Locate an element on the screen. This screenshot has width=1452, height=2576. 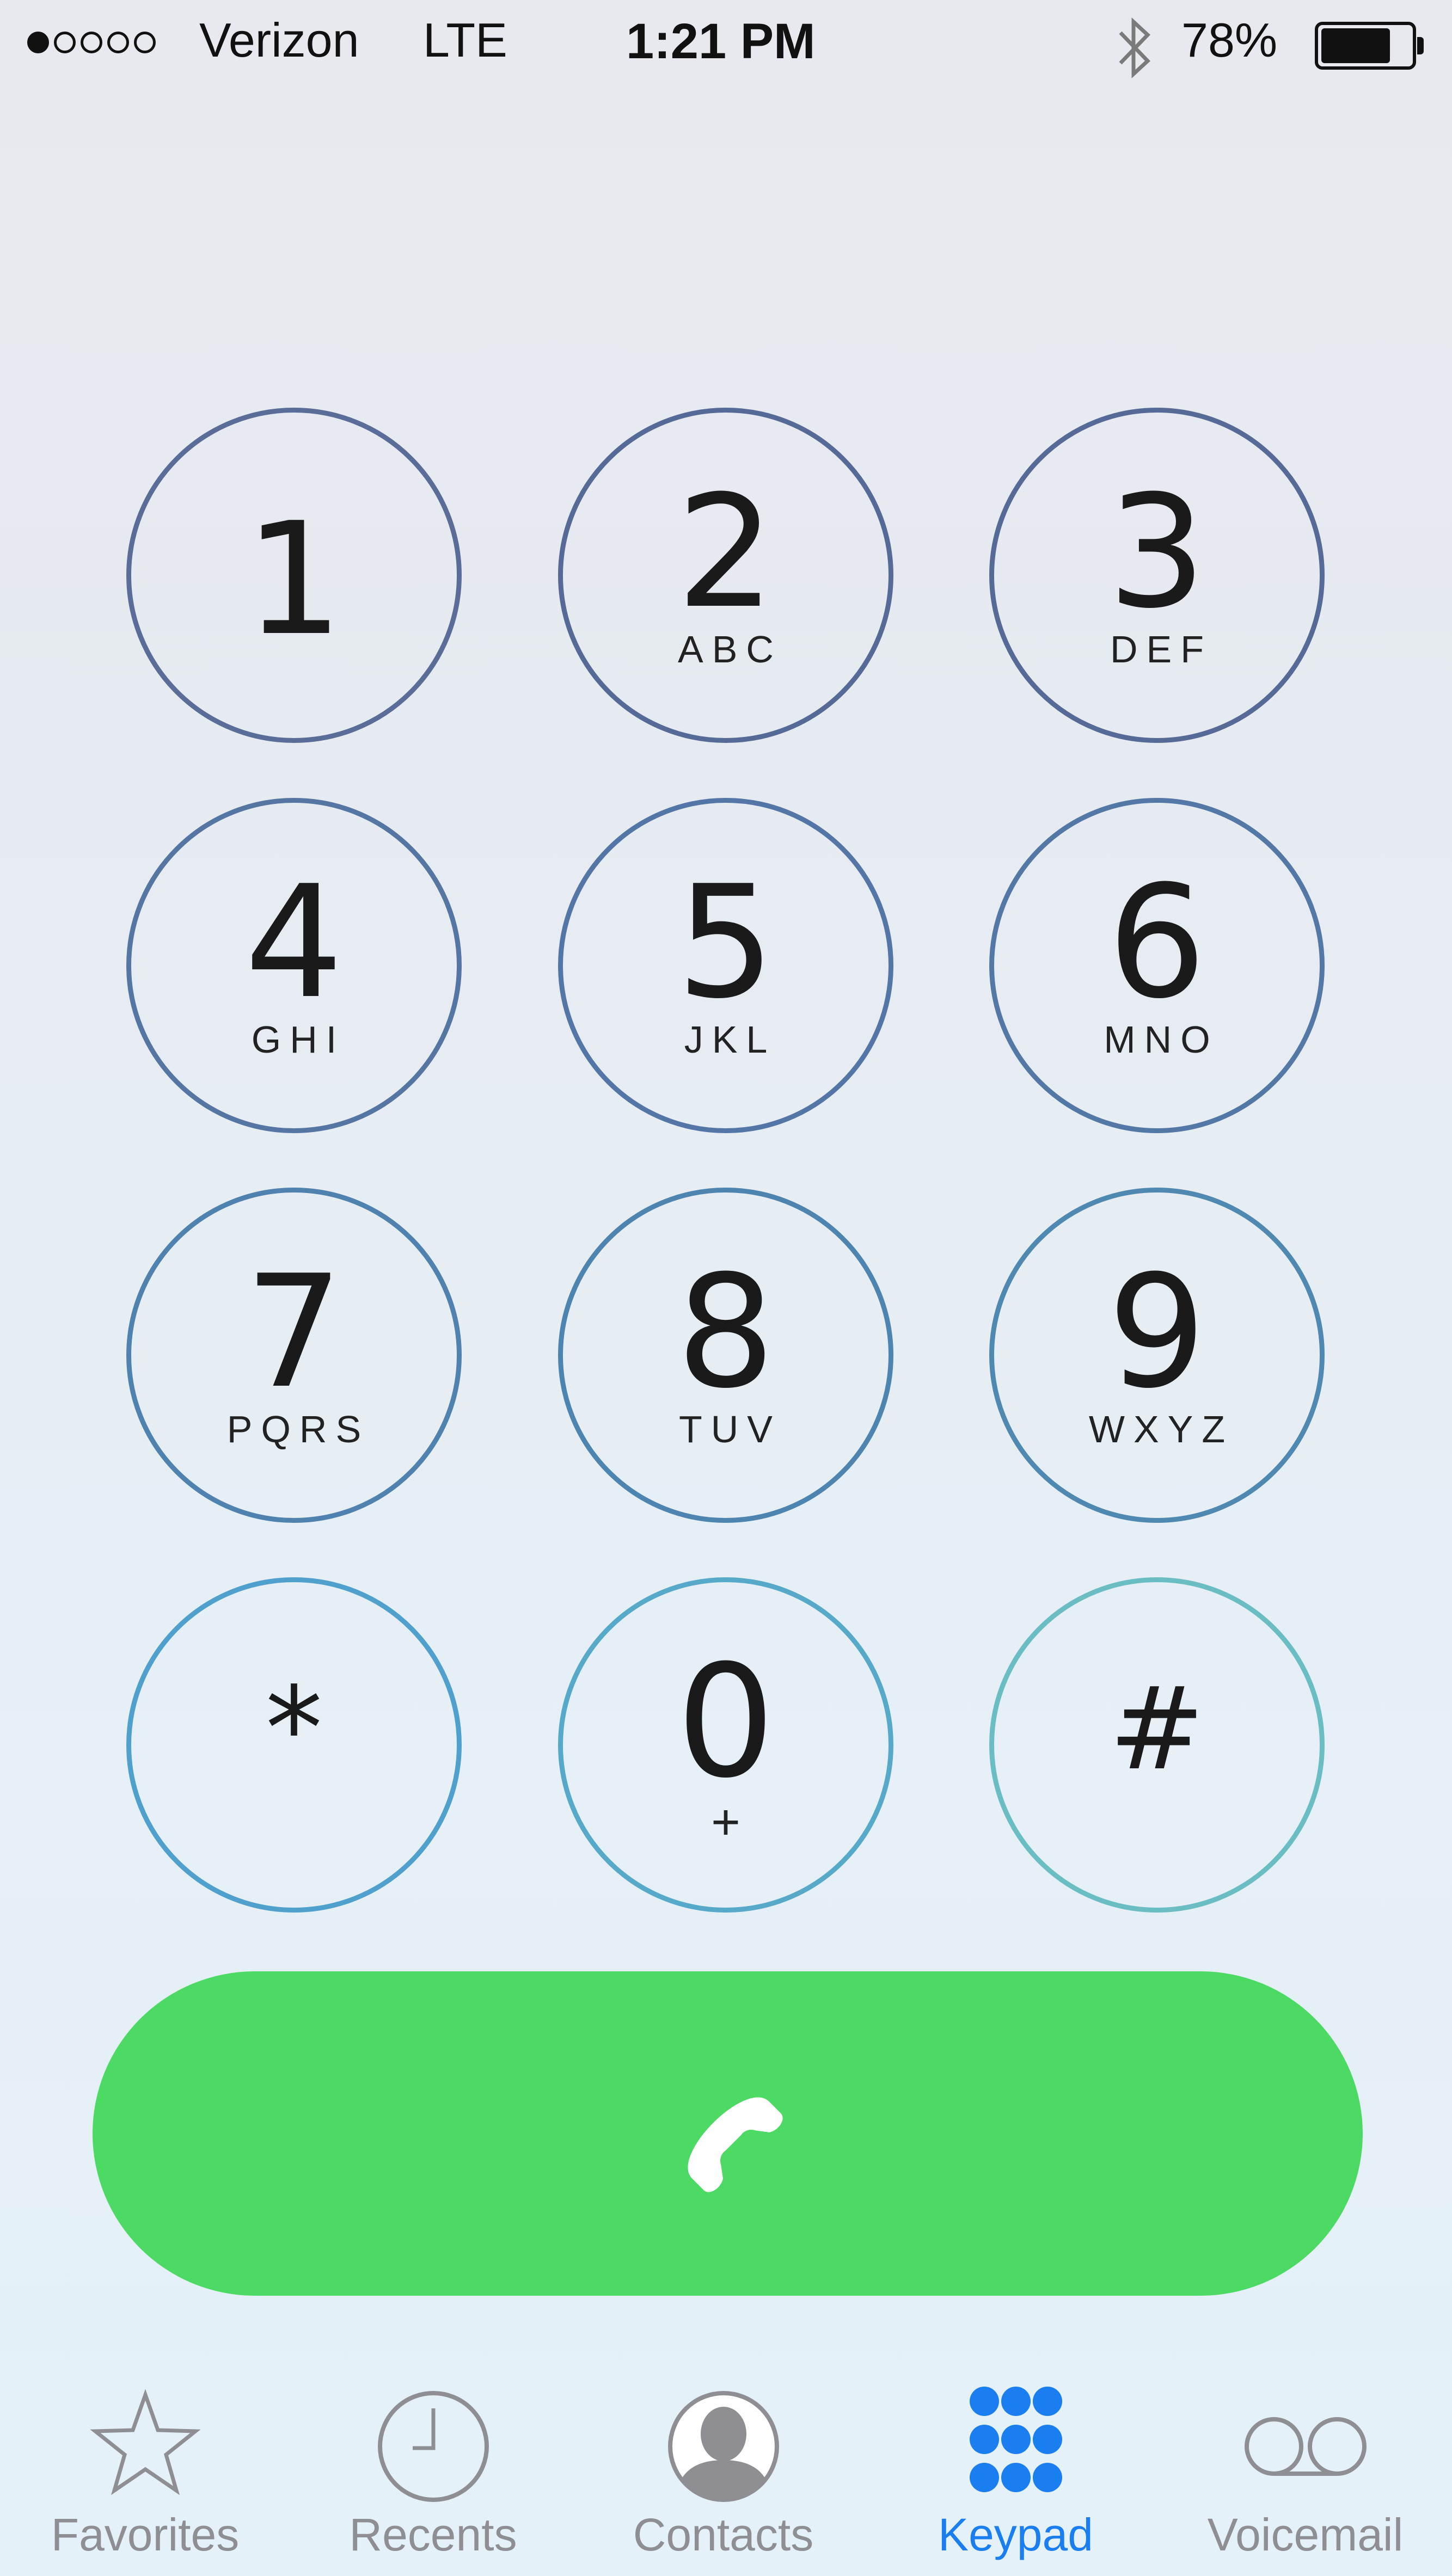
key-6: 6 MNO is located at coordinates (1157, 965).